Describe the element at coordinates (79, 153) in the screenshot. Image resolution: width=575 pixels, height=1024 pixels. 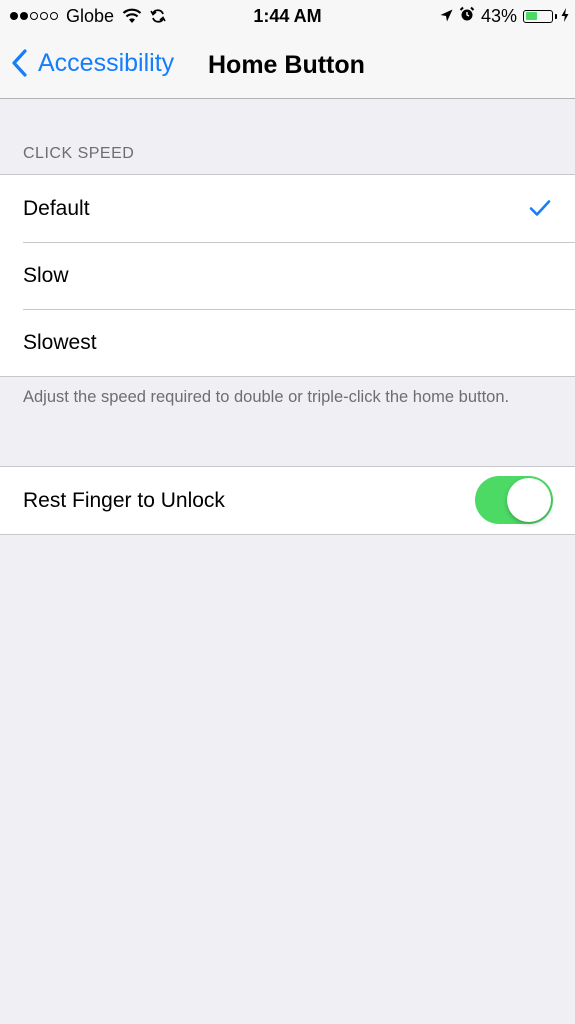
I see `click-speed-header: CLICK SPEED` at that location.